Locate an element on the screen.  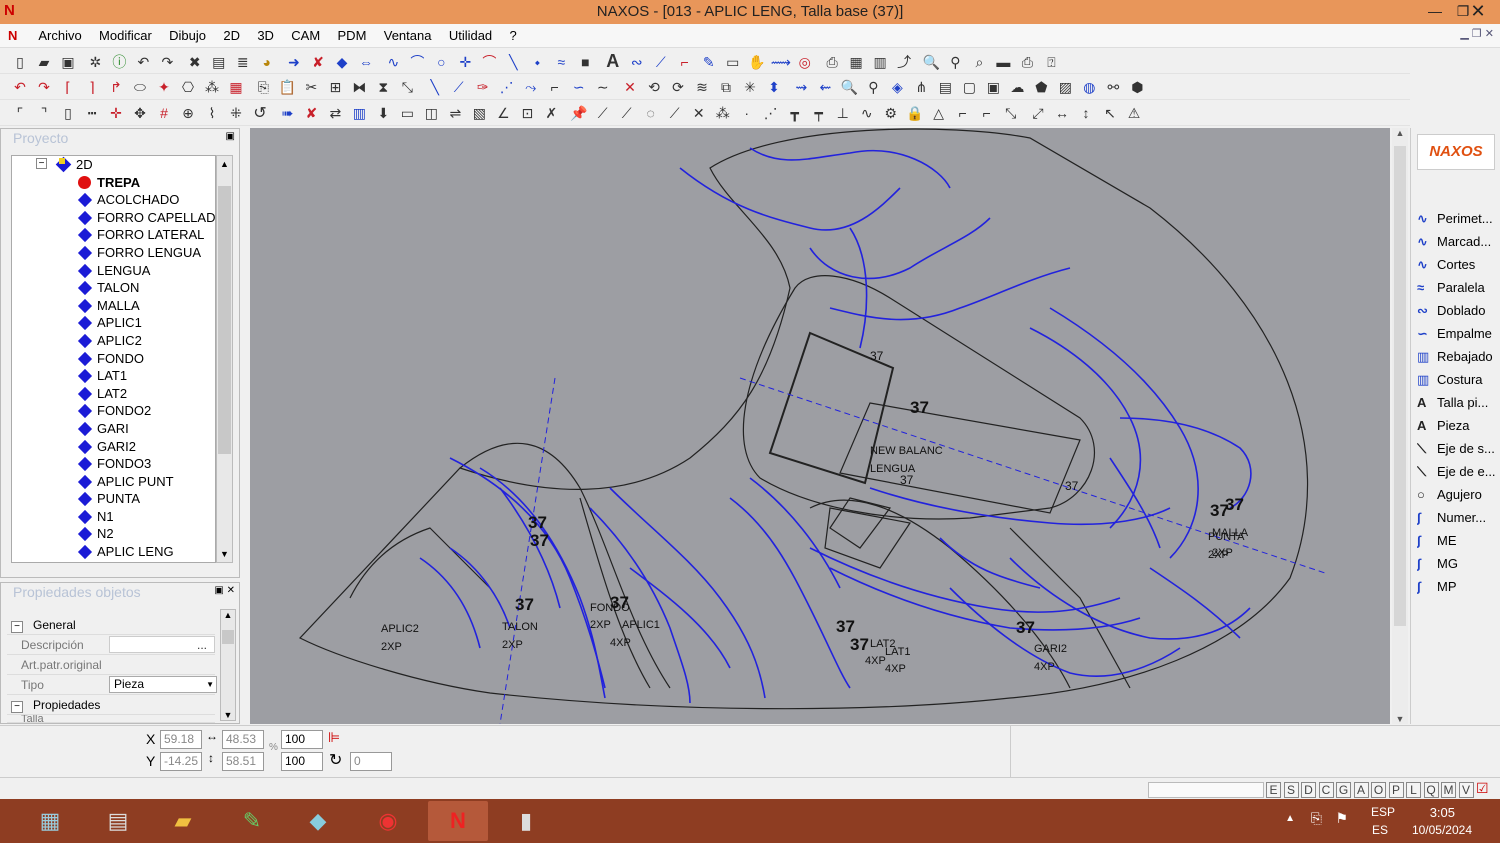
arrow-right-icon: ➜ is located at coordinates (294, 62).